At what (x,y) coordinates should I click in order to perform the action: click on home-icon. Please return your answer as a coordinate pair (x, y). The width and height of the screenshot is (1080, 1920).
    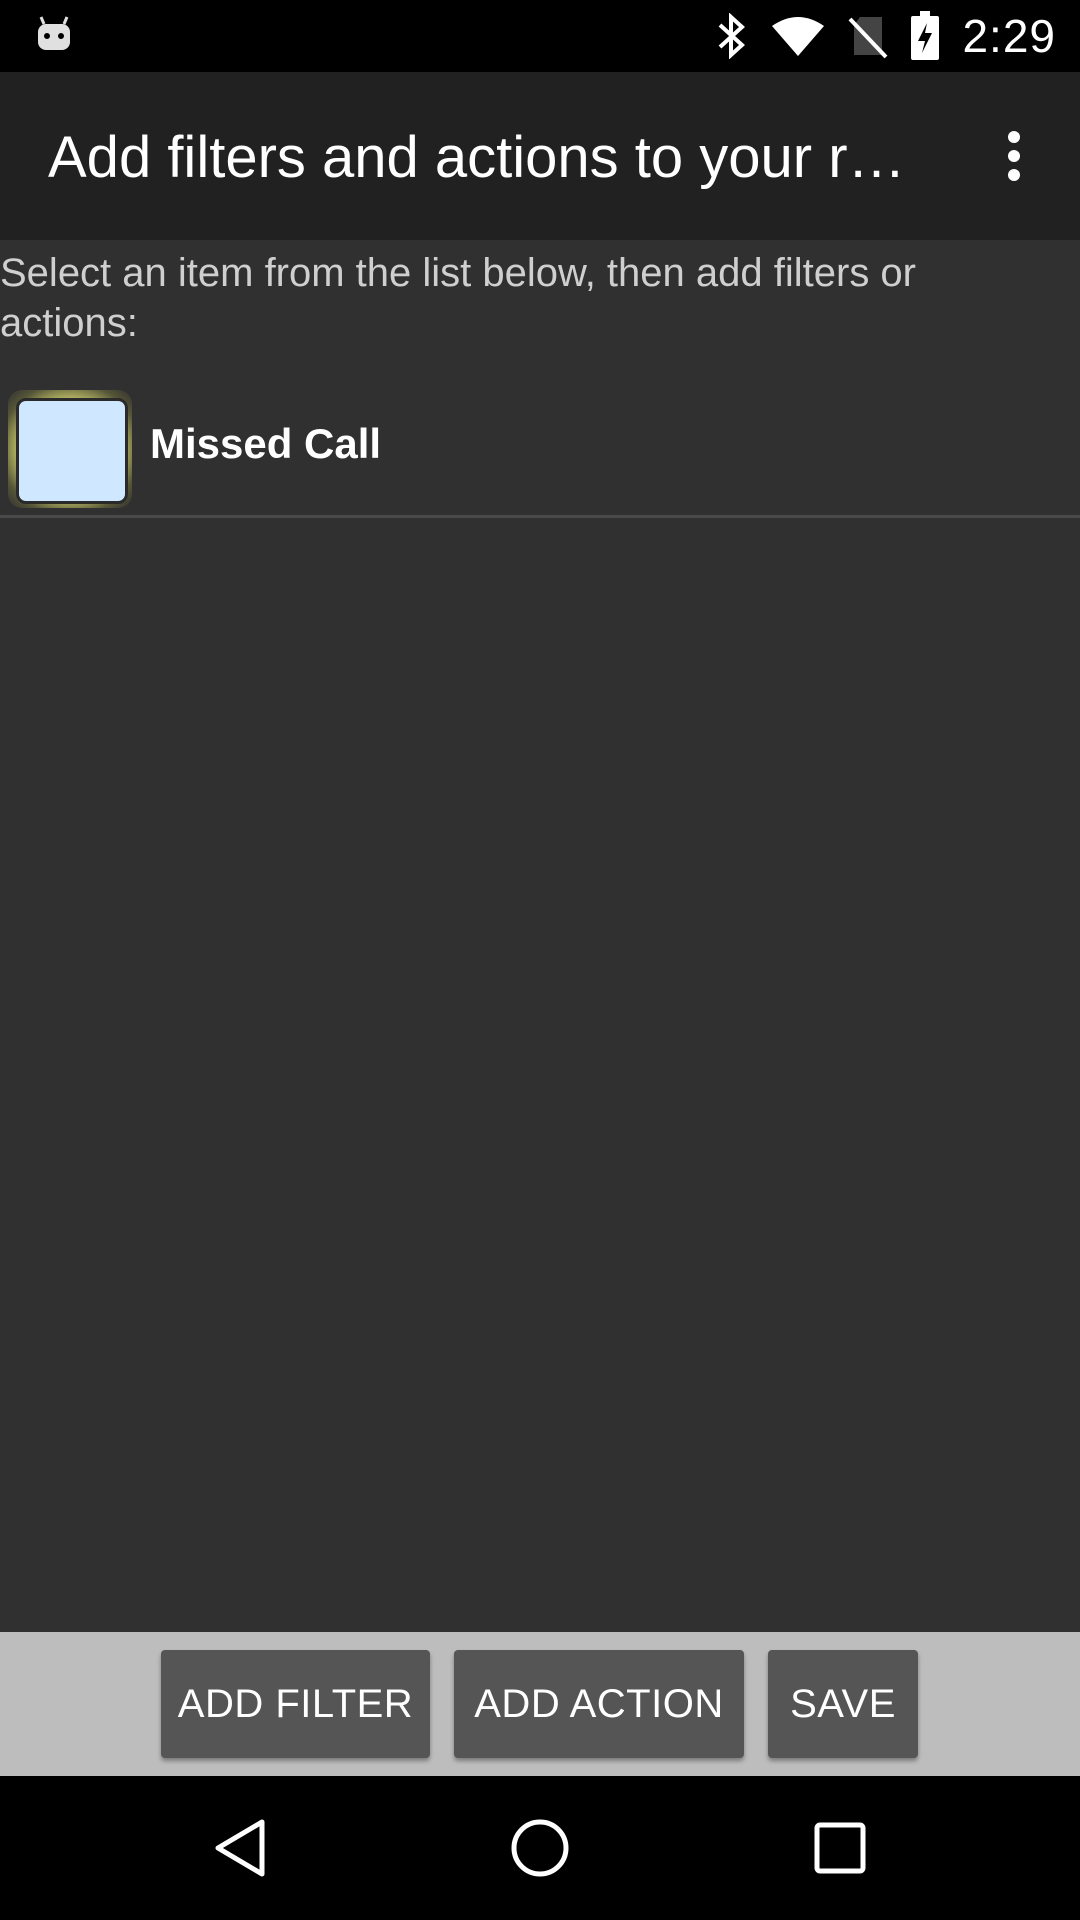
    Looking at the image, I should click on (540, 1848).